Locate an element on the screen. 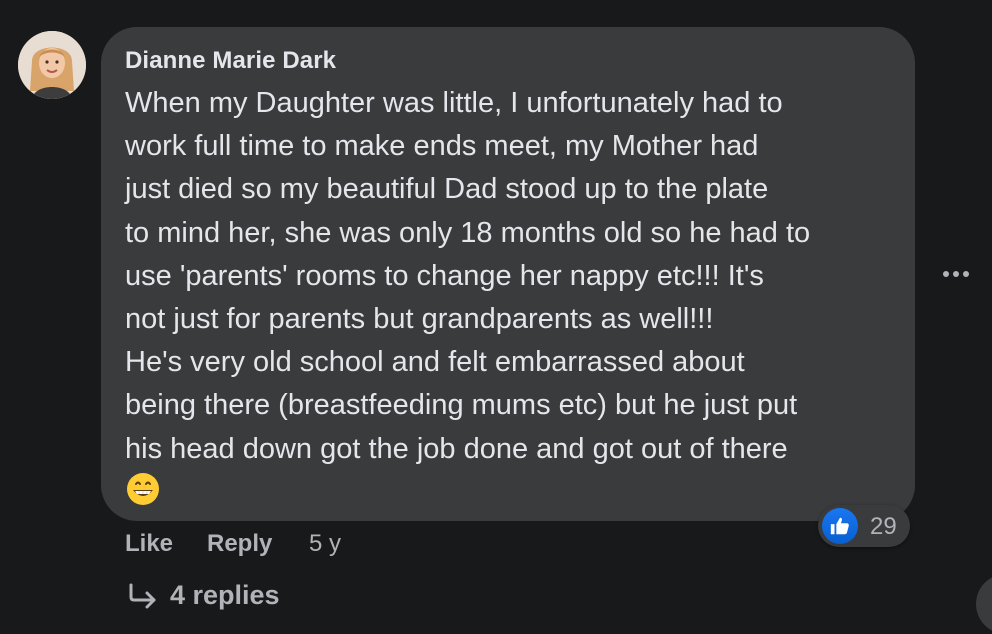  comment-author-name: Dianne Marie Dark is located at coordinates (230, 61).